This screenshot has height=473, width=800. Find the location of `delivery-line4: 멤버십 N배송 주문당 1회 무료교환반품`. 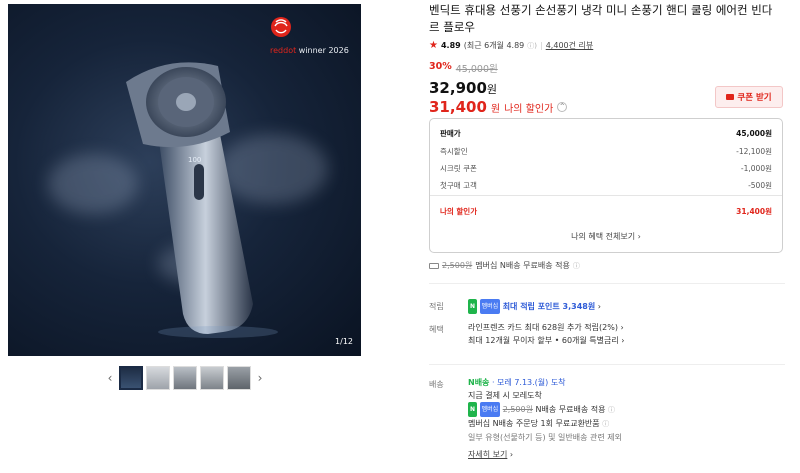

delivery-line4: 멤버십 N배송 주문당 1회 무료교환반품 is located at coordinates (534, 423).